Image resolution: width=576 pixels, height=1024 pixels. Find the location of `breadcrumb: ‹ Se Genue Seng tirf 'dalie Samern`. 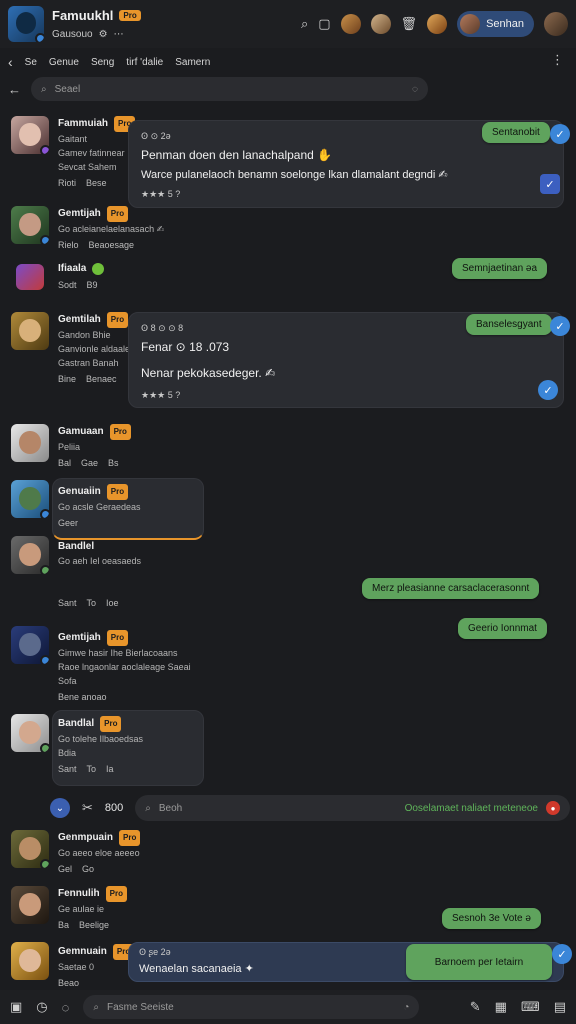

breadcrumb: ‹ Se Genue Seng tirf 'dalie Samern is located at coordinates (109, 62).